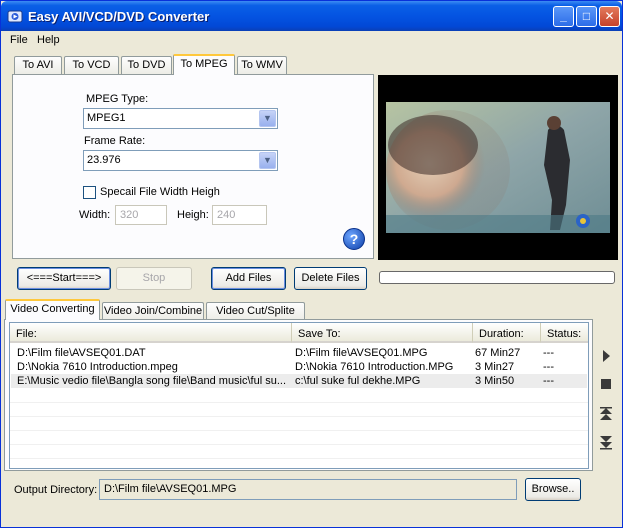  What do you see at coordinates (117, 99) in the screenshot?
I see `mpeg-type-label: MPEG Type:` at bounding box center [117, 99].